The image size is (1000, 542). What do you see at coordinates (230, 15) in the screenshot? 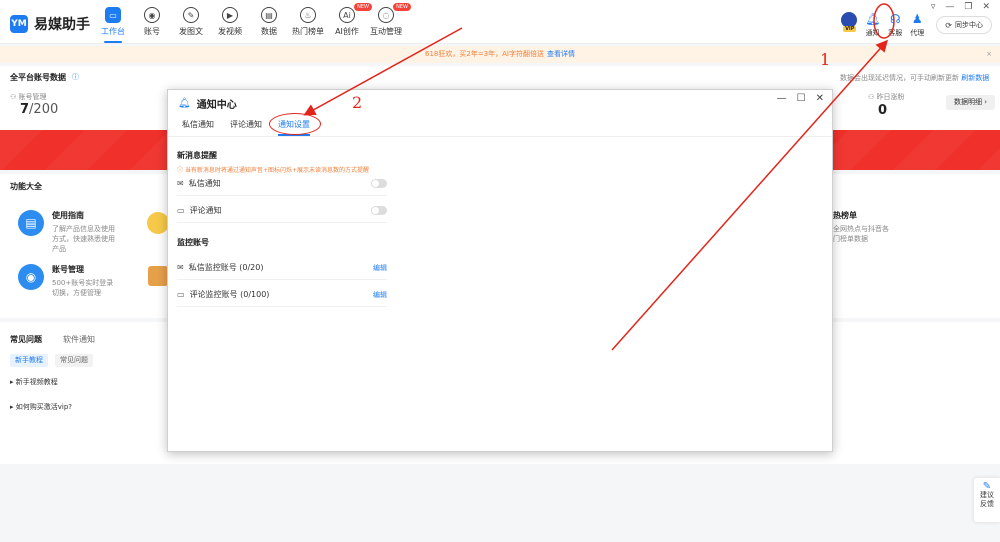
I see `play-icon: ▶` at bounding box center [230, 15].